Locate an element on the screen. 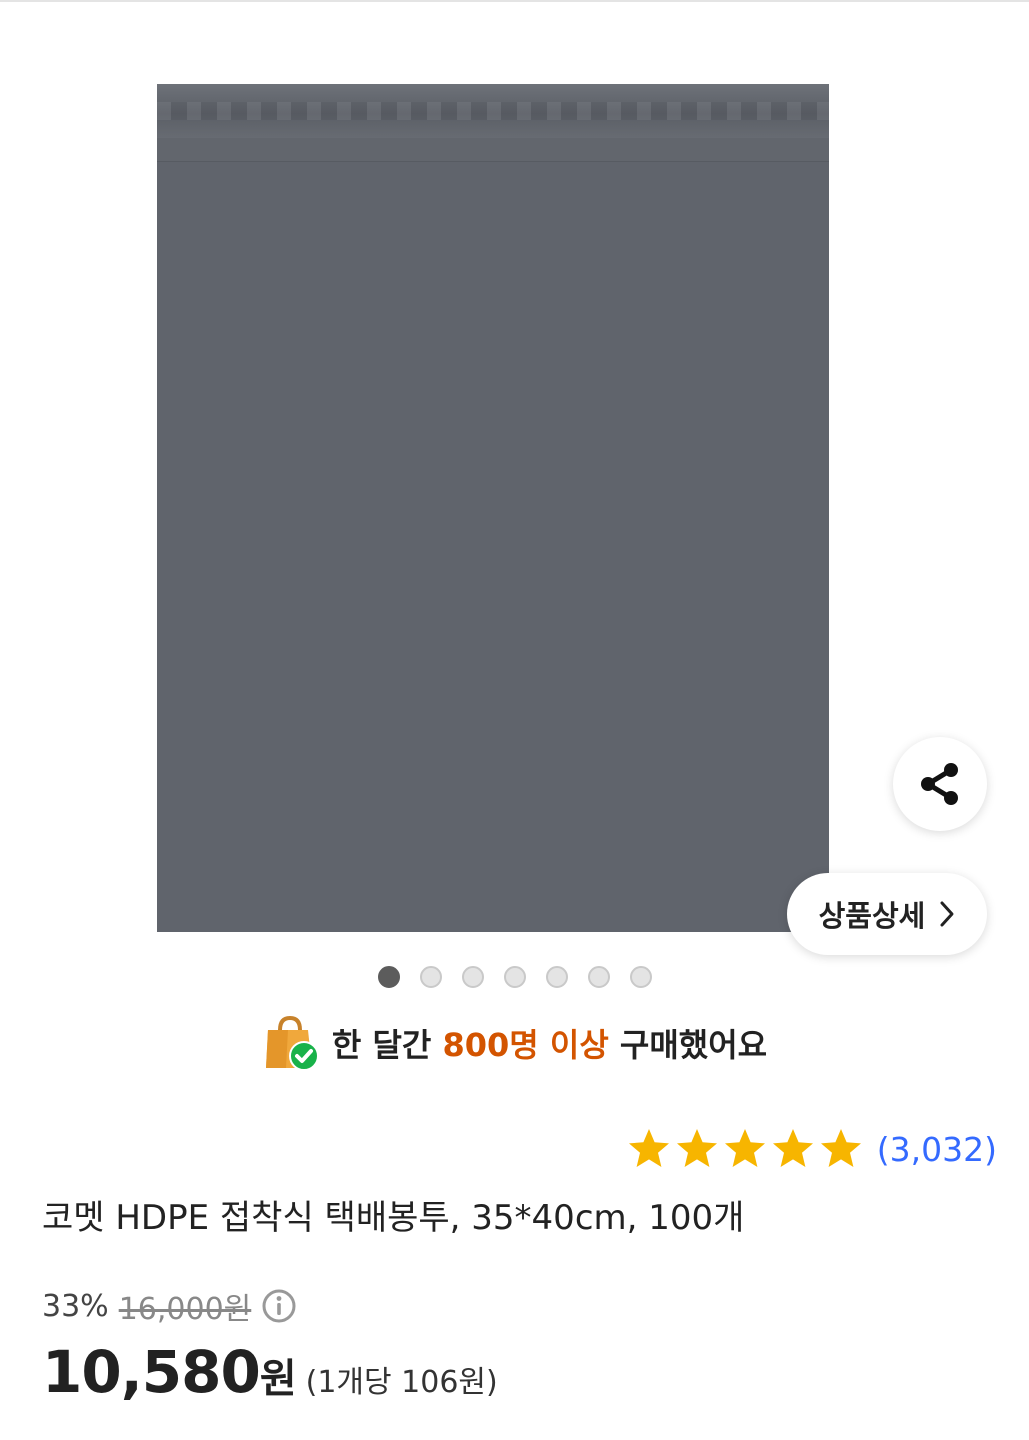 This screenshot has width=1029, height=1440. price-row: 10,580원 (1개당 106원) is located at coordinates (270, 1373).